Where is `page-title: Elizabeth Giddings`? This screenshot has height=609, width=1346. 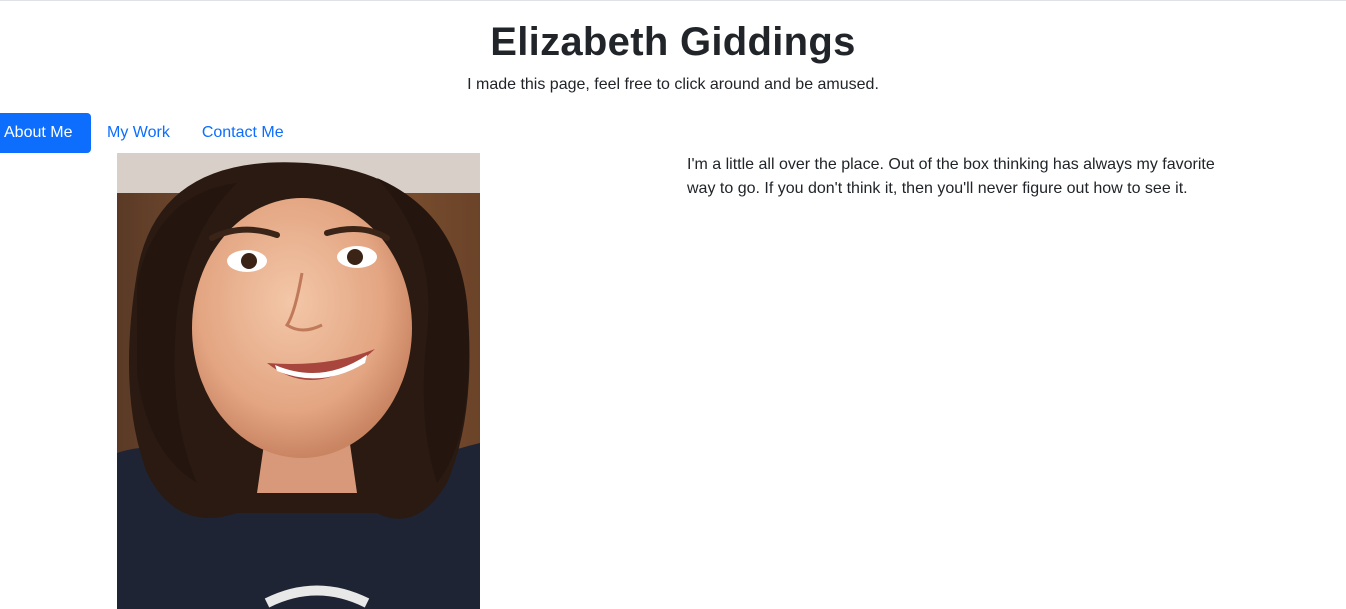 page-title: Elizabeth Giddings is located at coordinates (673, 42).